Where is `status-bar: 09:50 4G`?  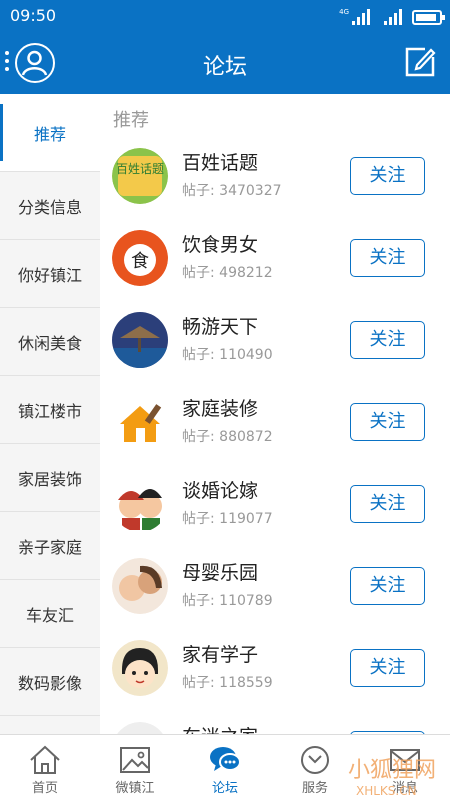 status-bar: 09:50 4G is located at coordinates (225, 16).